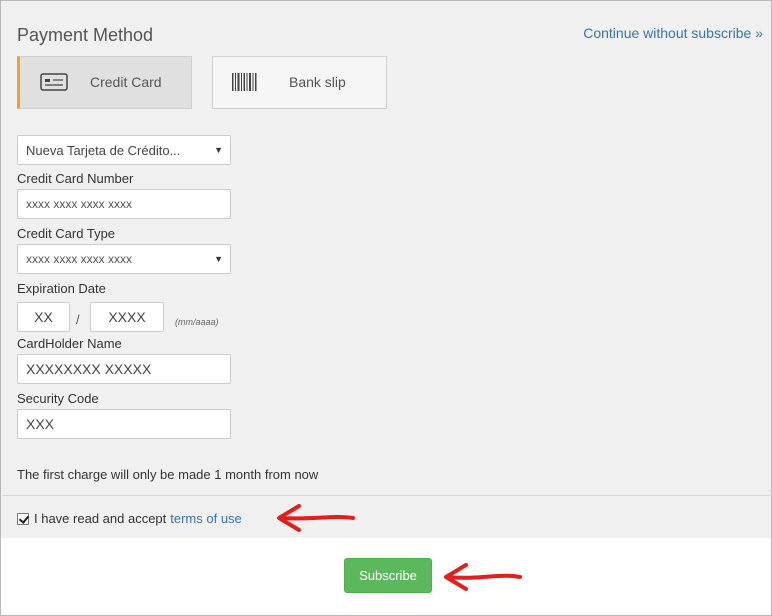 The height and width of the screenshot is (616, 772). I want to click on terms-of-use-link: terms of use, so click(206, 518).